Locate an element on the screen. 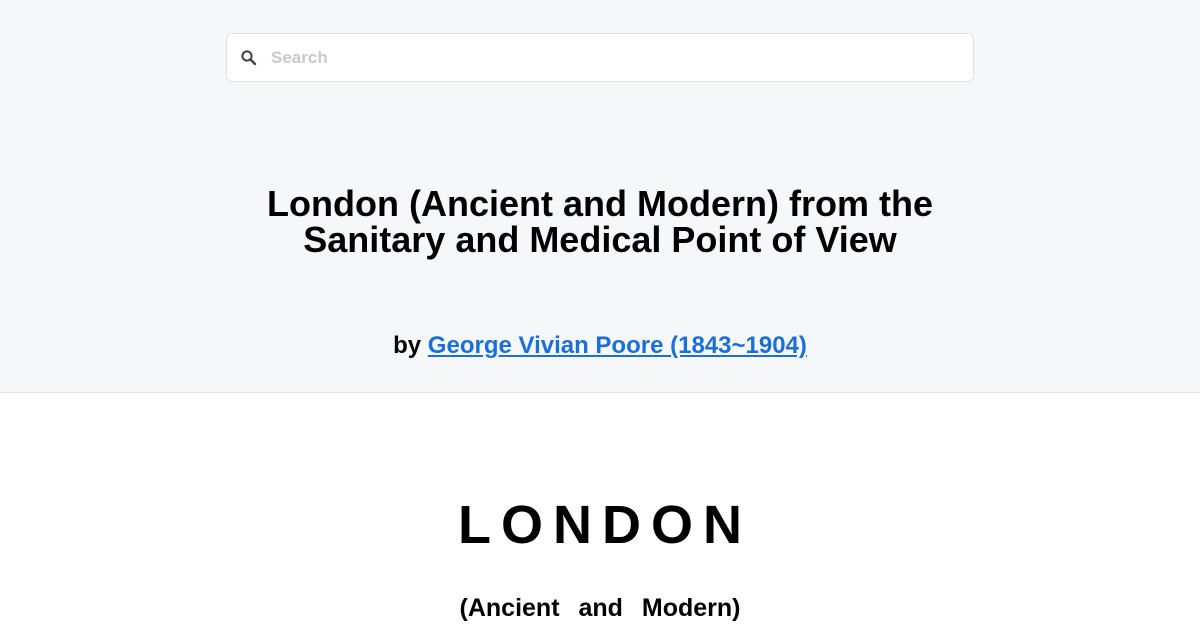 This screenshot has width=1200, height=628. content-heading: LONDON is located at coordinates (605, 525).